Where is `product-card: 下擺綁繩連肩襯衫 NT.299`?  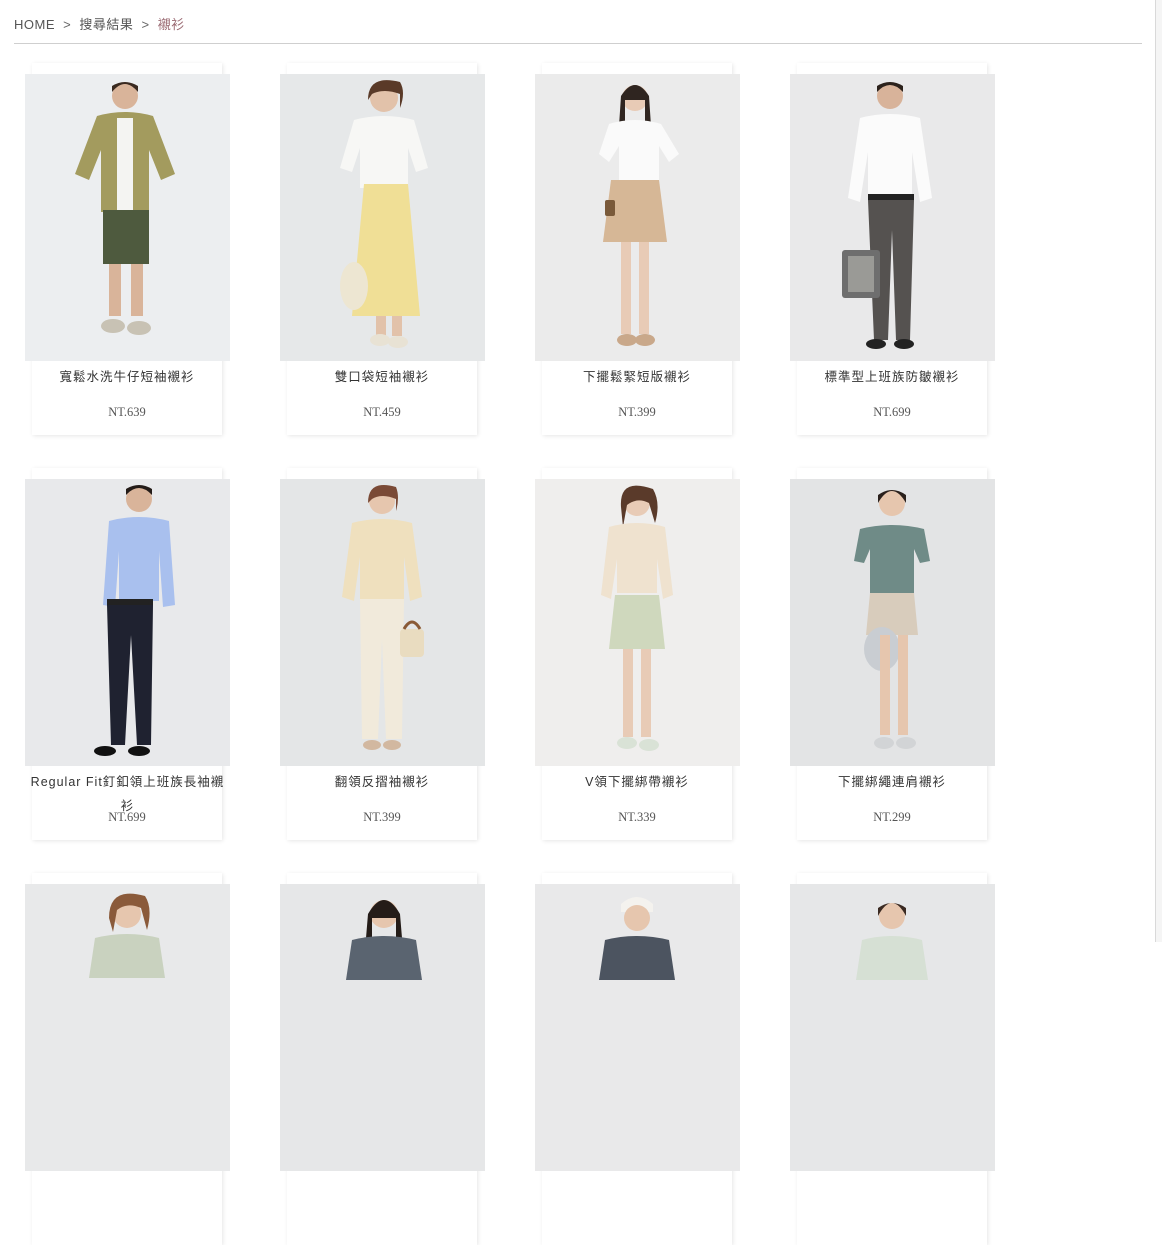
product-card: 下擺綁繩連肩襯衫 NT.299 is located at coordinates (892, 654).